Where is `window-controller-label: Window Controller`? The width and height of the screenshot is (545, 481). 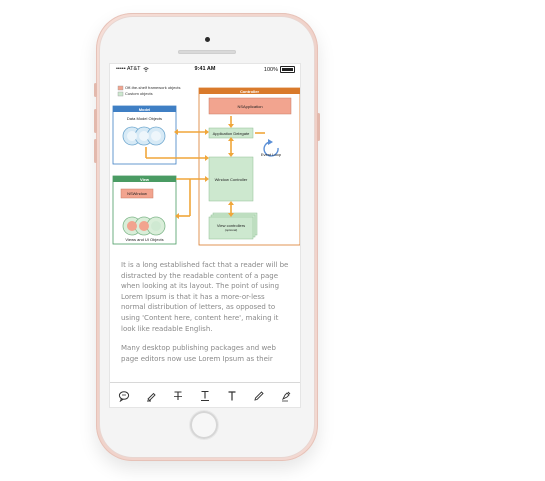
window-controller-label: Window Controller is located at coordinates (231, 179).